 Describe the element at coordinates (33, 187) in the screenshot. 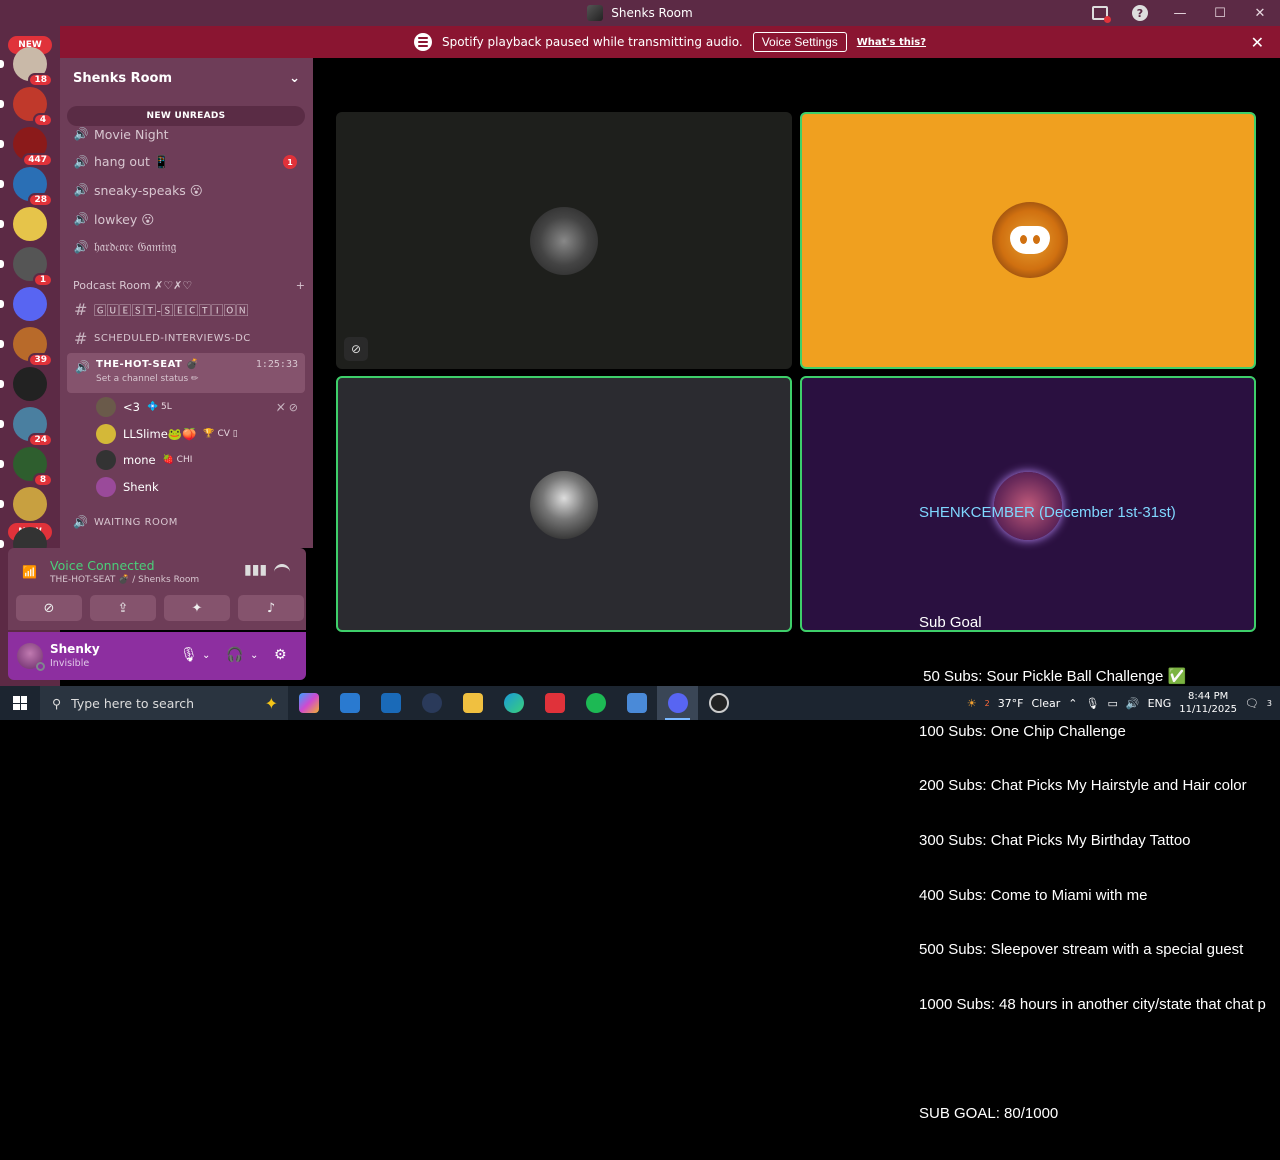

I see `server-icon: 28` at that location.